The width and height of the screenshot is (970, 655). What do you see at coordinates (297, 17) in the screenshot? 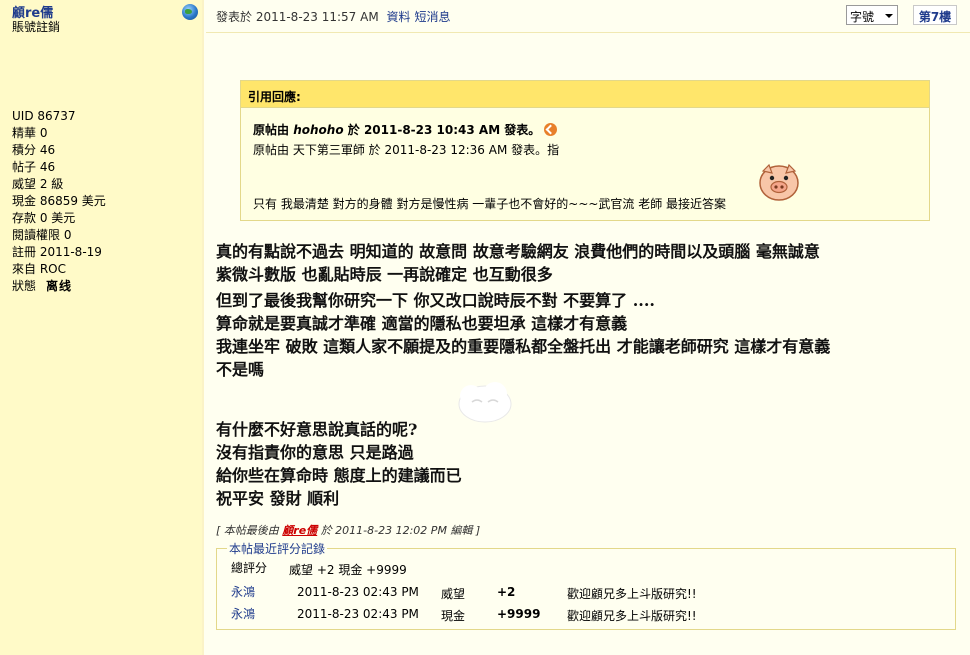
I see `post-time: 發表於 2011-8-23 11:57 AM` at bounding box center [297, 17].